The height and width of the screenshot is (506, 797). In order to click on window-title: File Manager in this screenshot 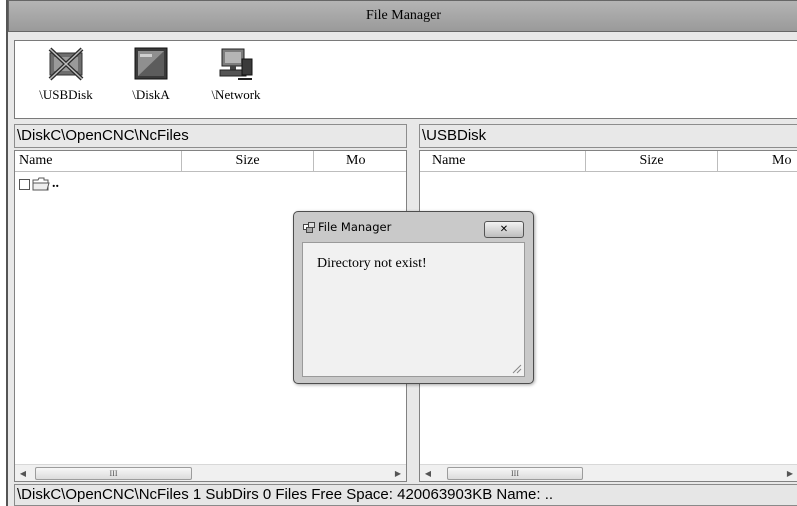, I will do `click(403, 15)`.